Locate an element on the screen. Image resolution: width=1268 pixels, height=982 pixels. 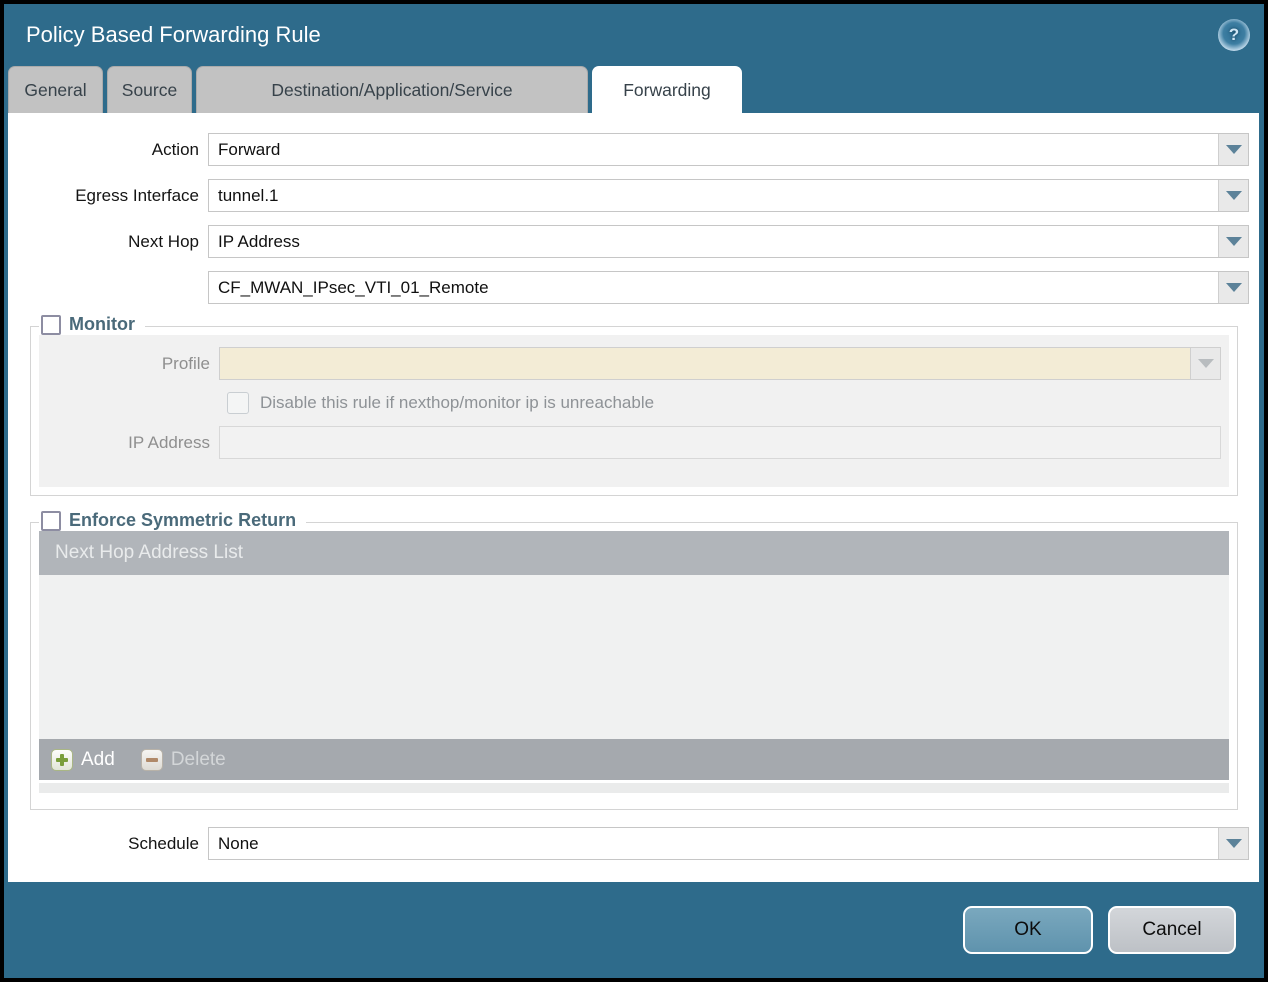
enforce-symmetric-return-checkbox is located at coordinates (51, 520).